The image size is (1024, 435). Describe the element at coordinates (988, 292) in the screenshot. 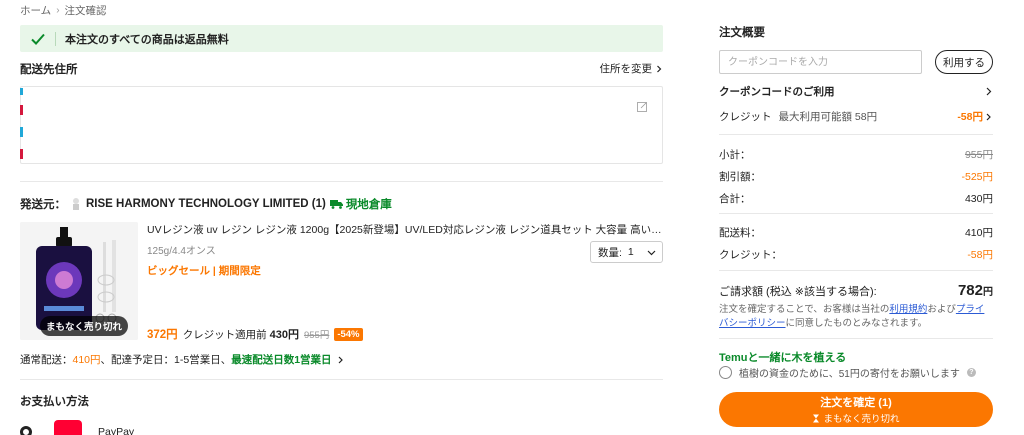

I see `billing-yen: 円` at that location.